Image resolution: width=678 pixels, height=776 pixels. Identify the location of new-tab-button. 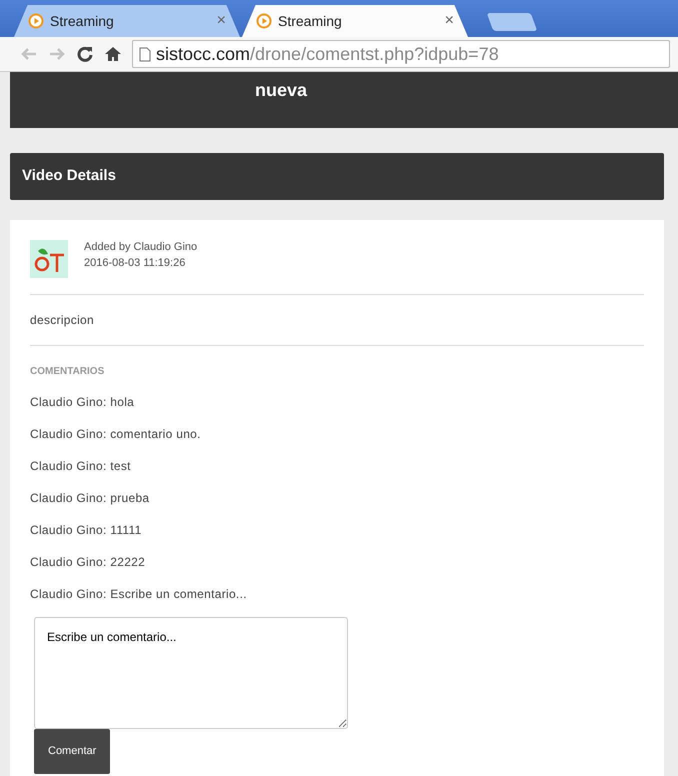
(512, 22).